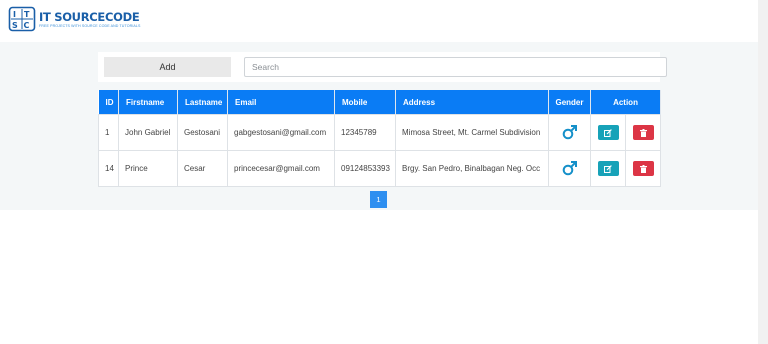  I want to click on header-gender: Gender, so click(569, 102).